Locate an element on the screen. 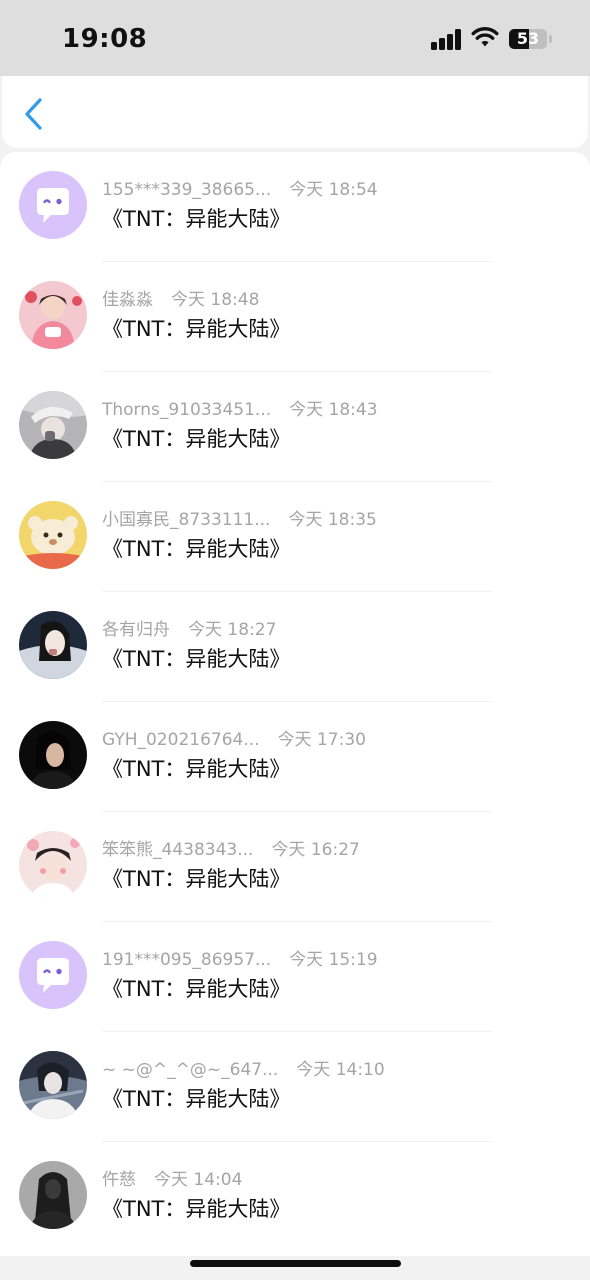 The width and height of the screenshot is (590, 1280). home-indicator is located at coordinates (295, 1263).